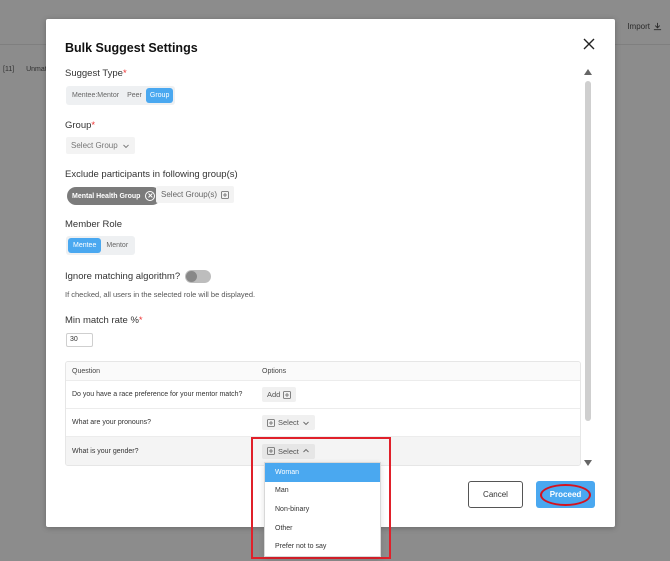 Image resolution: width=670 pixels, height=561 pixels. What do you see at coordinates (323, 423) in the screenshot?
I see `table-row: What are your pronouns? Select` at bounding box center [323, 423].